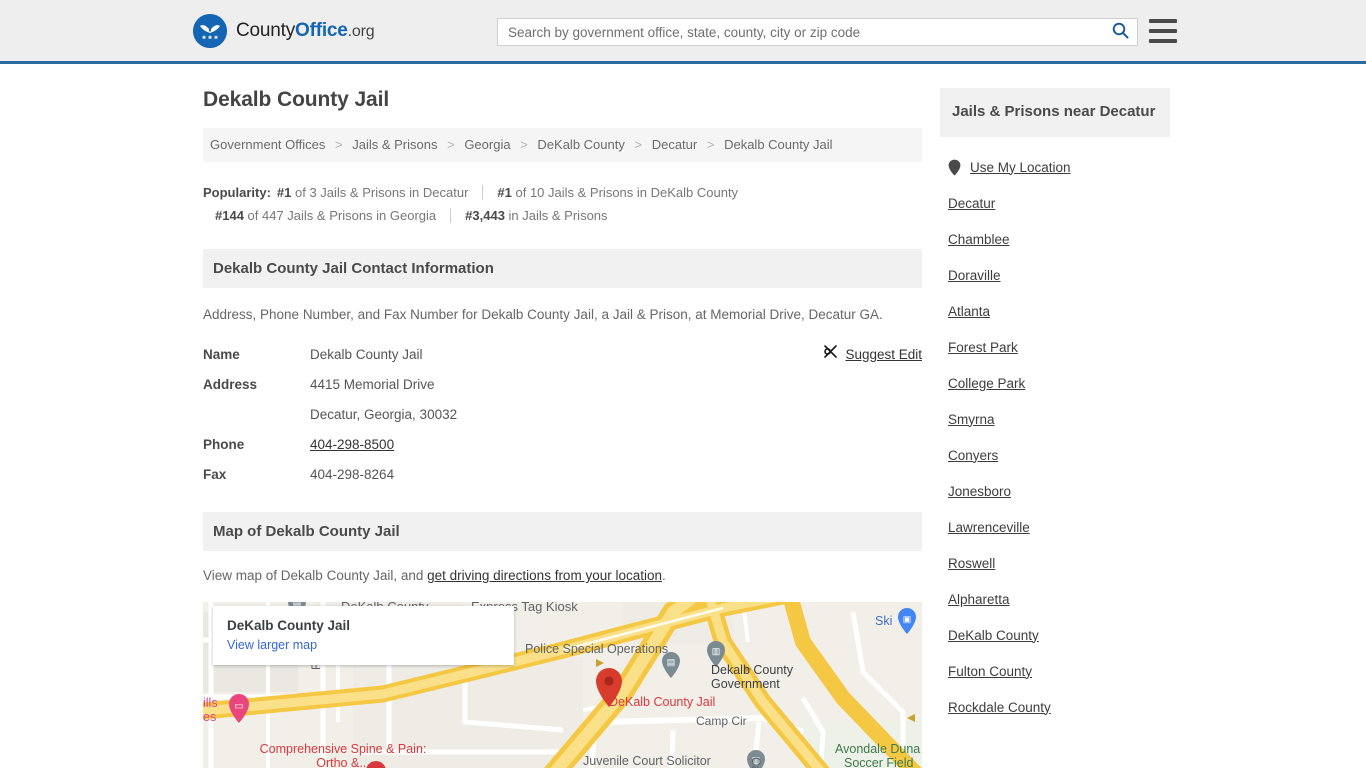 The width and height of the screenshot is (1366, 768). What do you see at coordinates (504, 192) in the screenshot?
I see `popularity-rank-1: #1` at bounding box center [504, 192].